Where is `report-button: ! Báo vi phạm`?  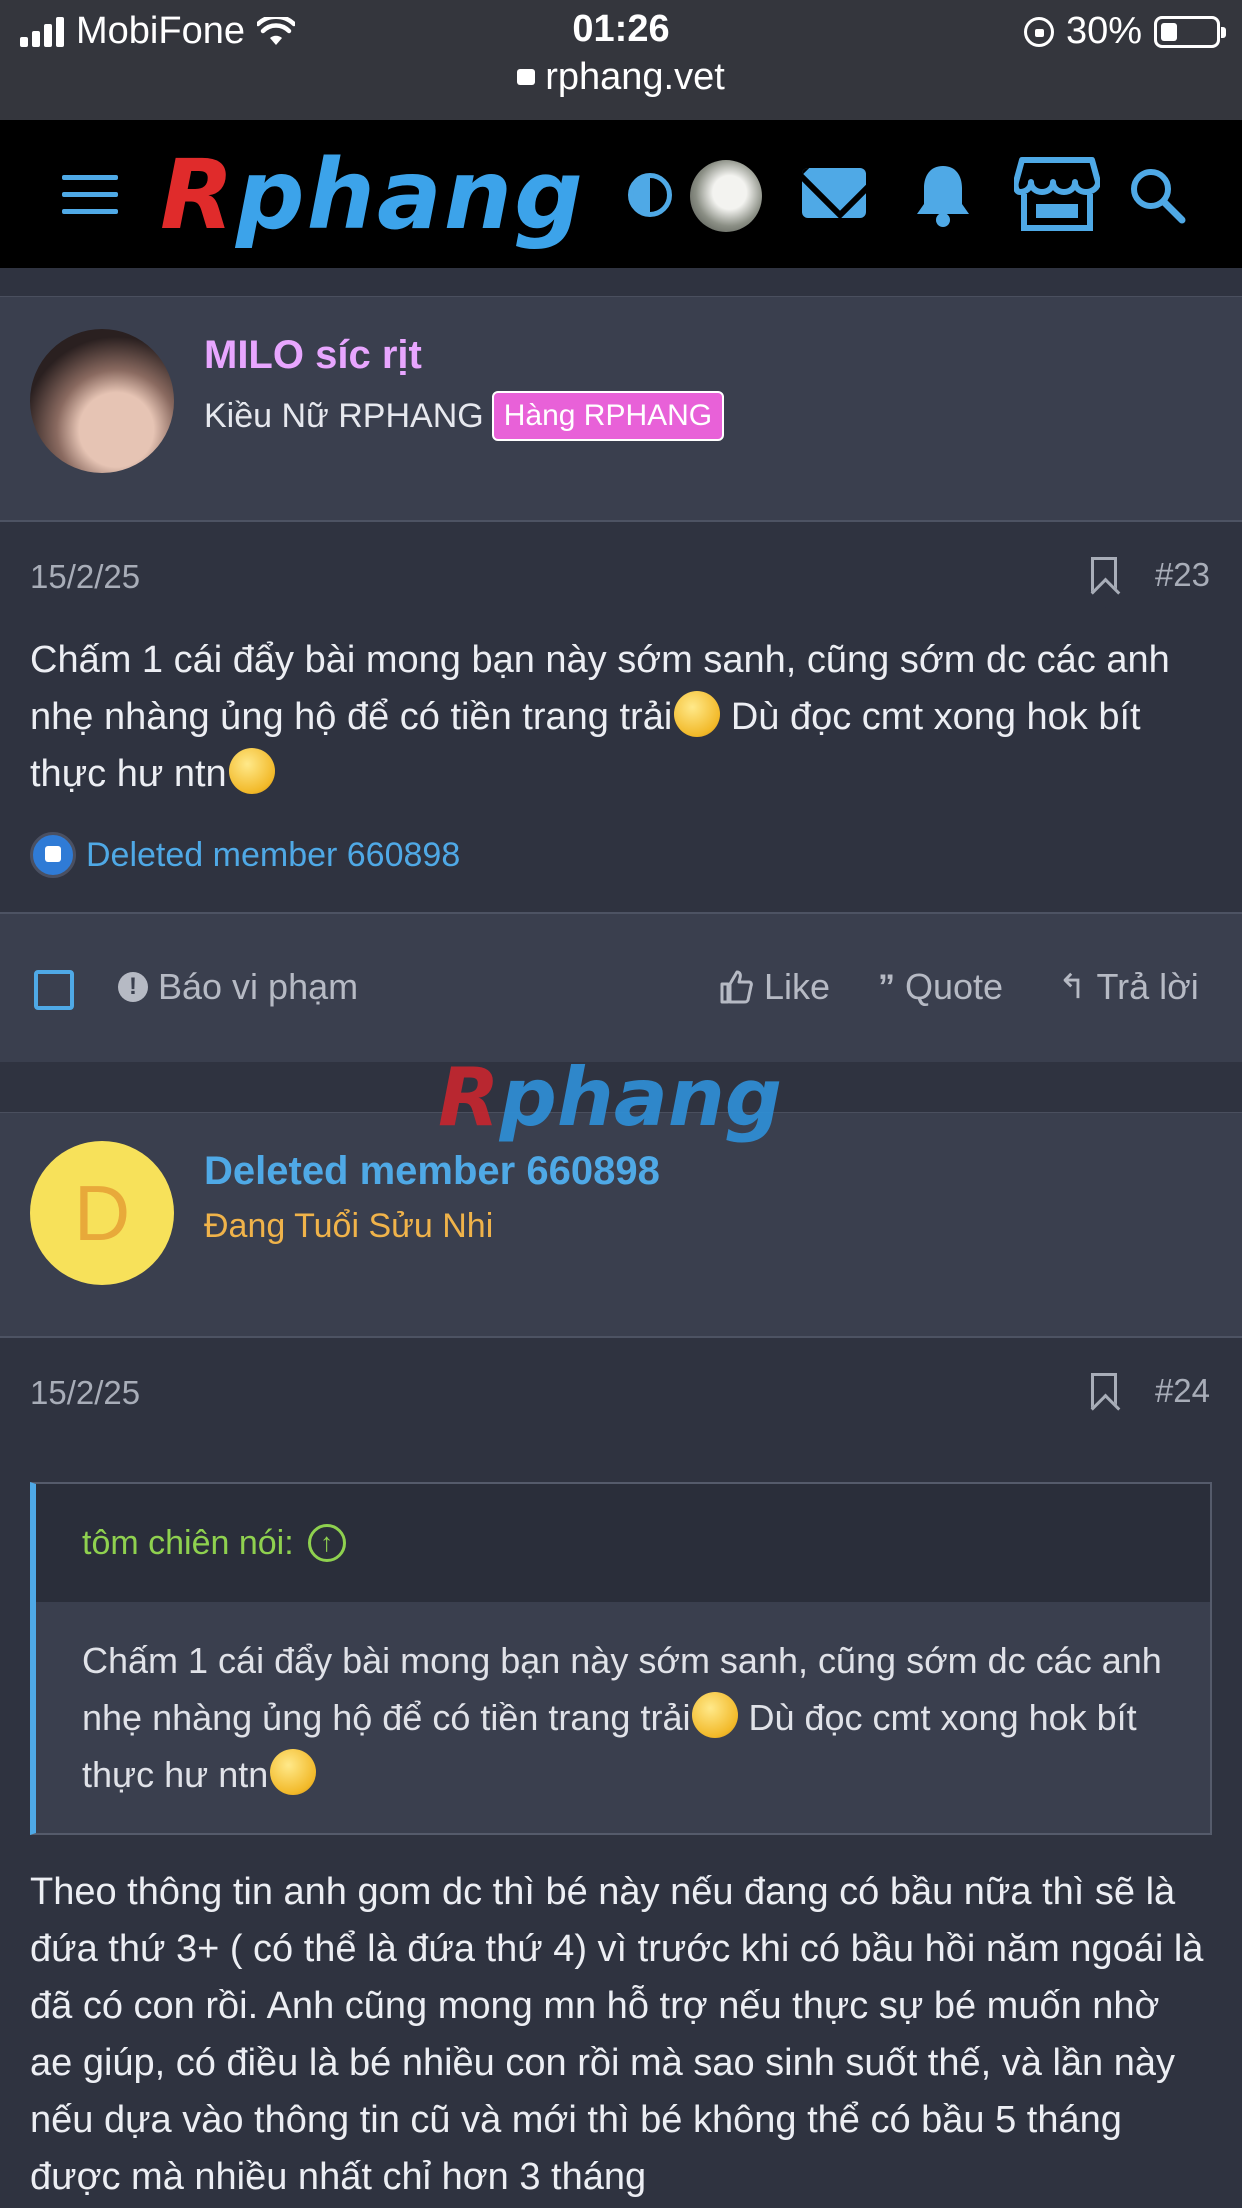 report-button: ! Báo vi phạm is located at coordinates (238, 987).